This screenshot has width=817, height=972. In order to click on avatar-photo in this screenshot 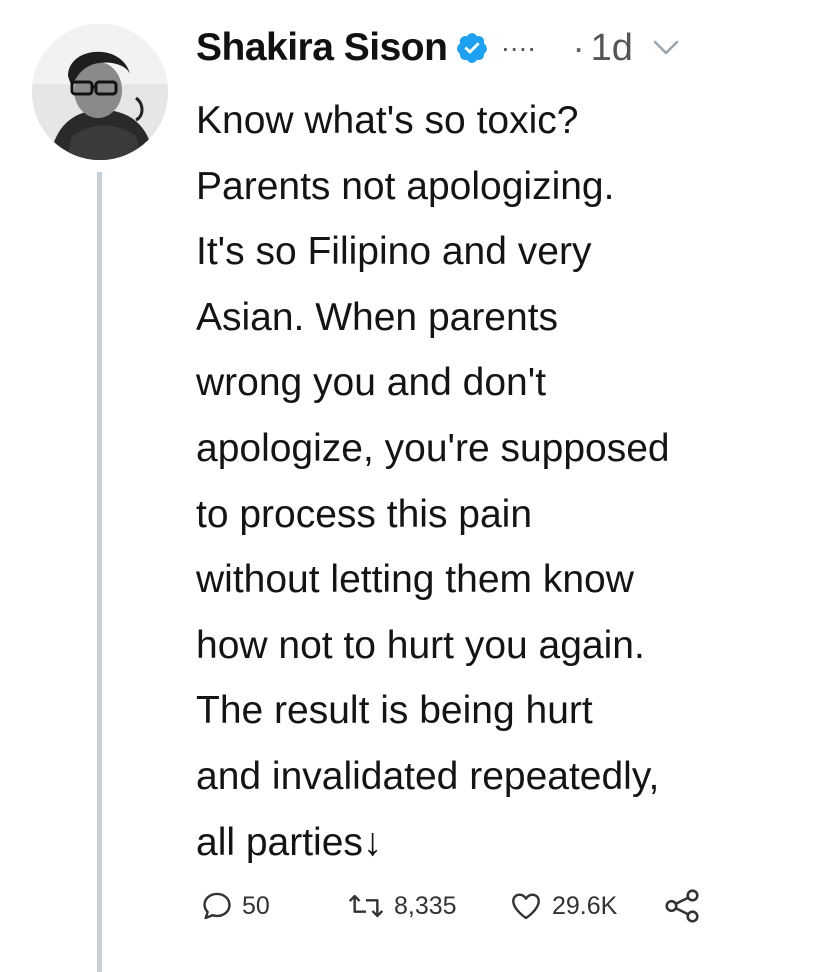, I will do `click(100, 92)`.